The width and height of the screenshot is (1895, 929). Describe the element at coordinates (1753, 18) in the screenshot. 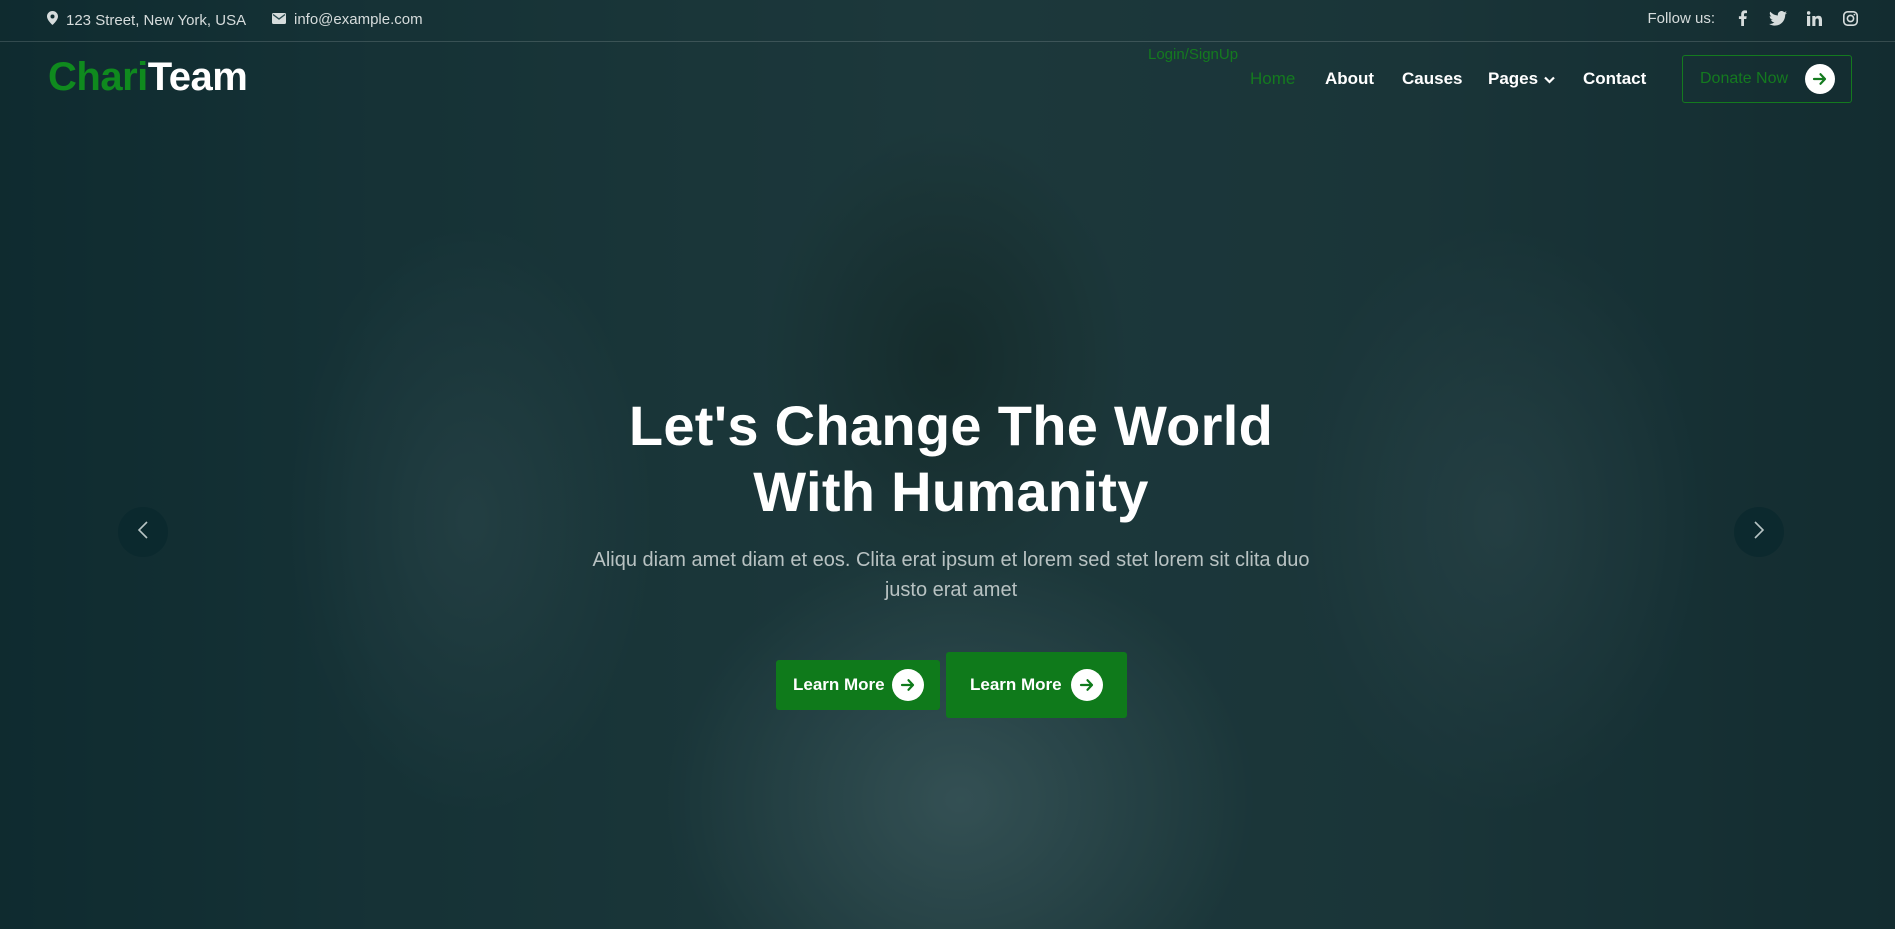

I see `social-links: Follow us:` at that location.